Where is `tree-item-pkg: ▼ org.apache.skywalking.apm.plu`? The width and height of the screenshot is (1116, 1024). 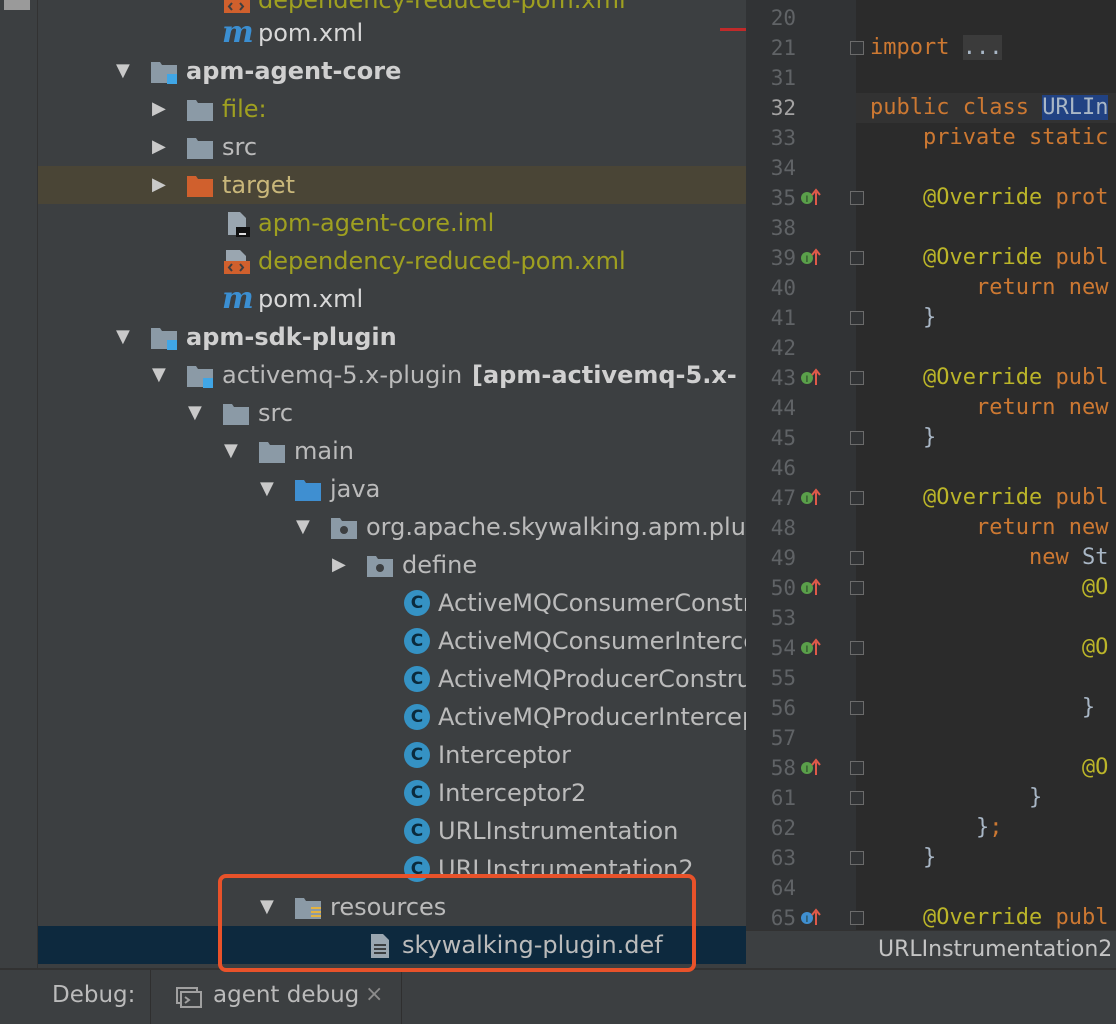 tree-item-pkg: ▼ org.apache.skywalking.apm.plu is located at coordinates (392, 527).